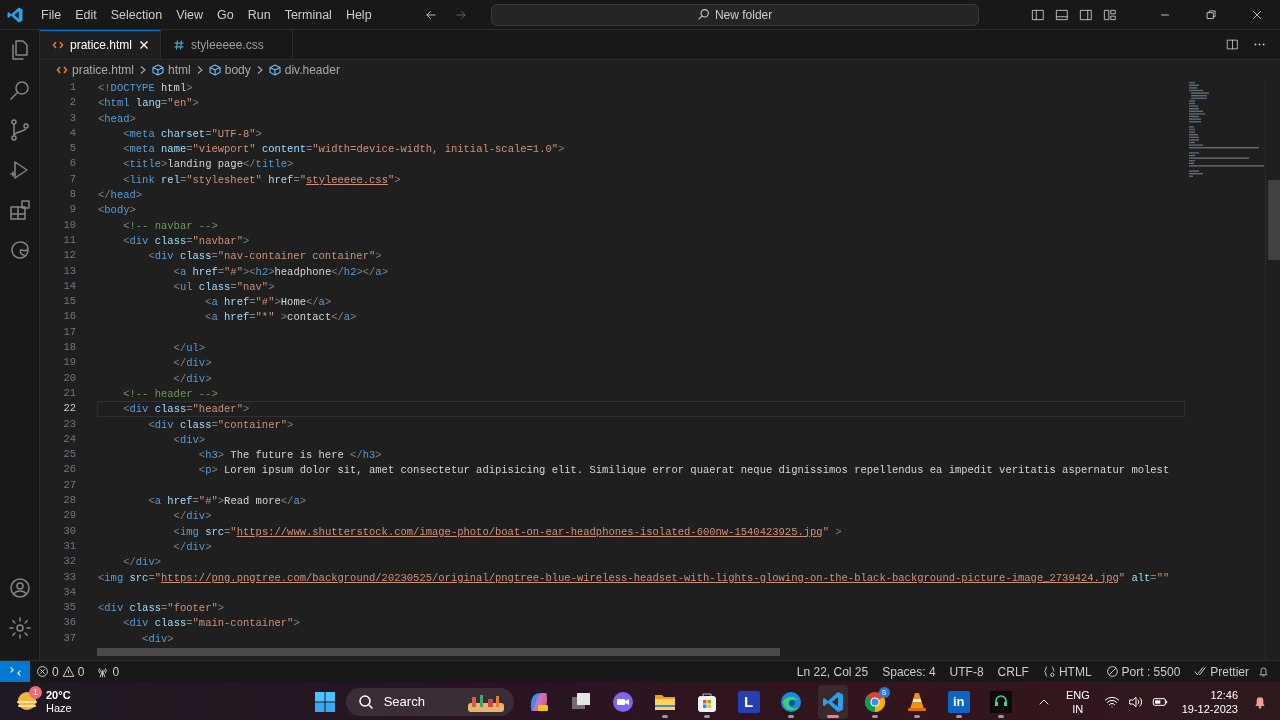  What do you see at coordinates (189, 14) in the screenshot?
I see `menu-item: View` at bounding box center [189, 14].